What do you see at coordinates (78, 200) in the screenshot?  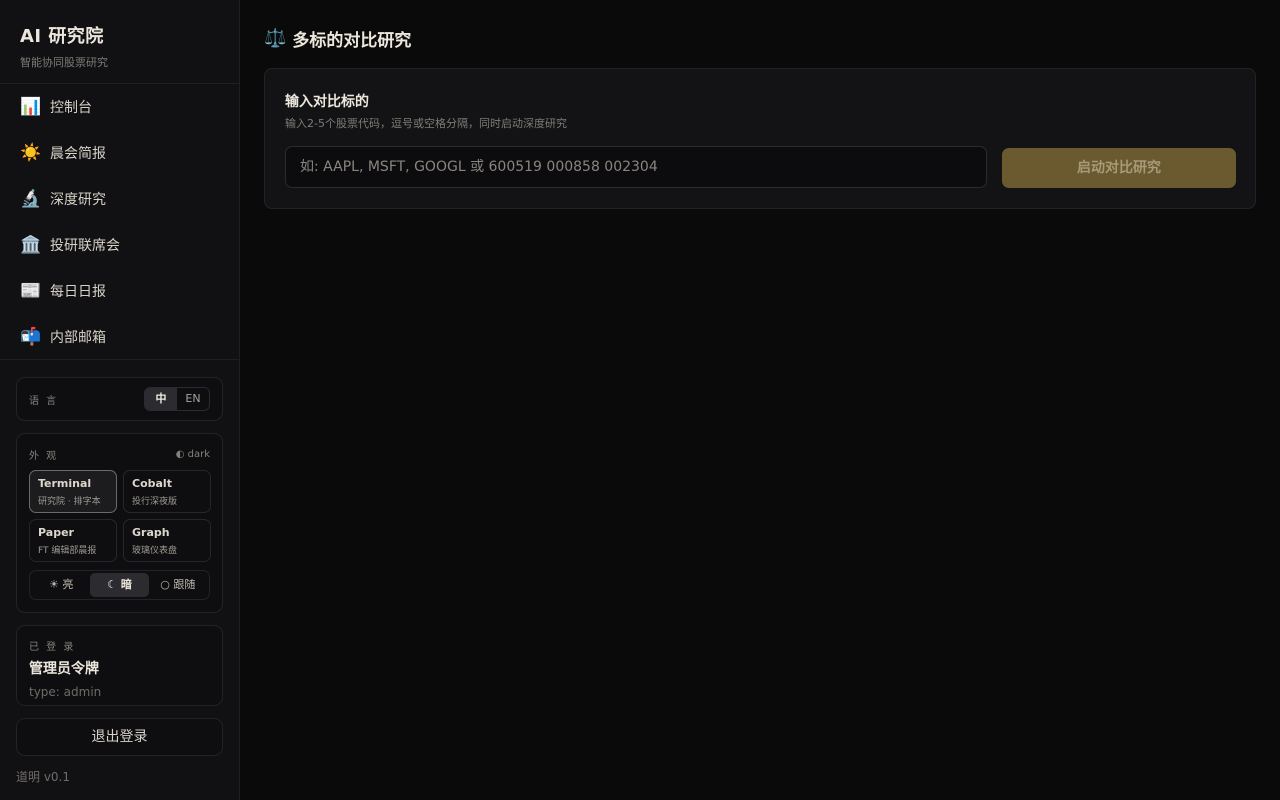 I see `sidebar-item-label: 深度研究` at bounding box center [78, 200].